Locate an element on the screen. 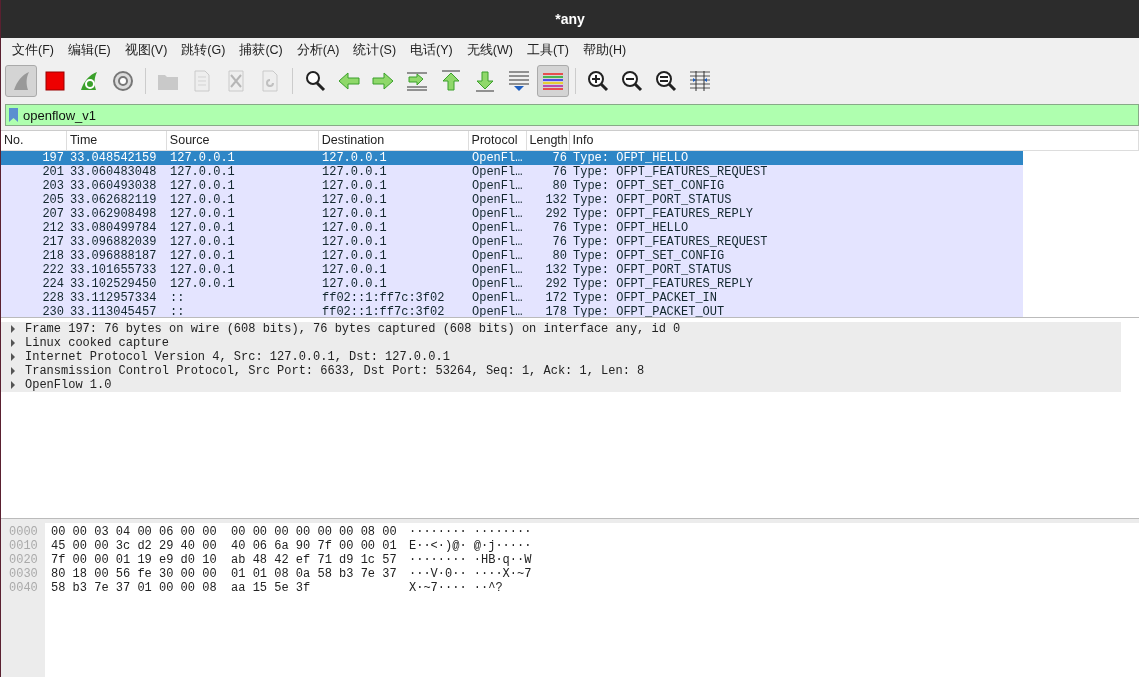 The width and height of the screenshot is (1139, 677). resize-columns-icon is located at coordinates (700, 81).